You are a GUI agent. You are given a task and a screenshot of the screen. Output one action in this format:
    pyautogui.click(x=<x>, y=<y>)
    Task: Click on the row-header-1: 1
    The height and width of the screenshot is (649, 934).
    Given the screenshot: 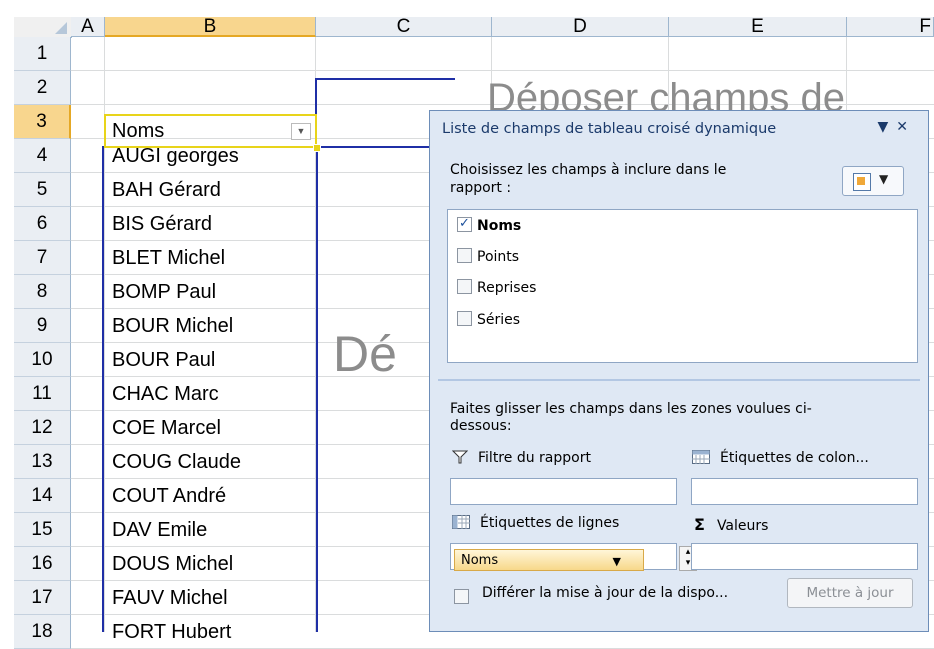 What is the action you would take?
    pyautogui.click(x=42, y=54)
    